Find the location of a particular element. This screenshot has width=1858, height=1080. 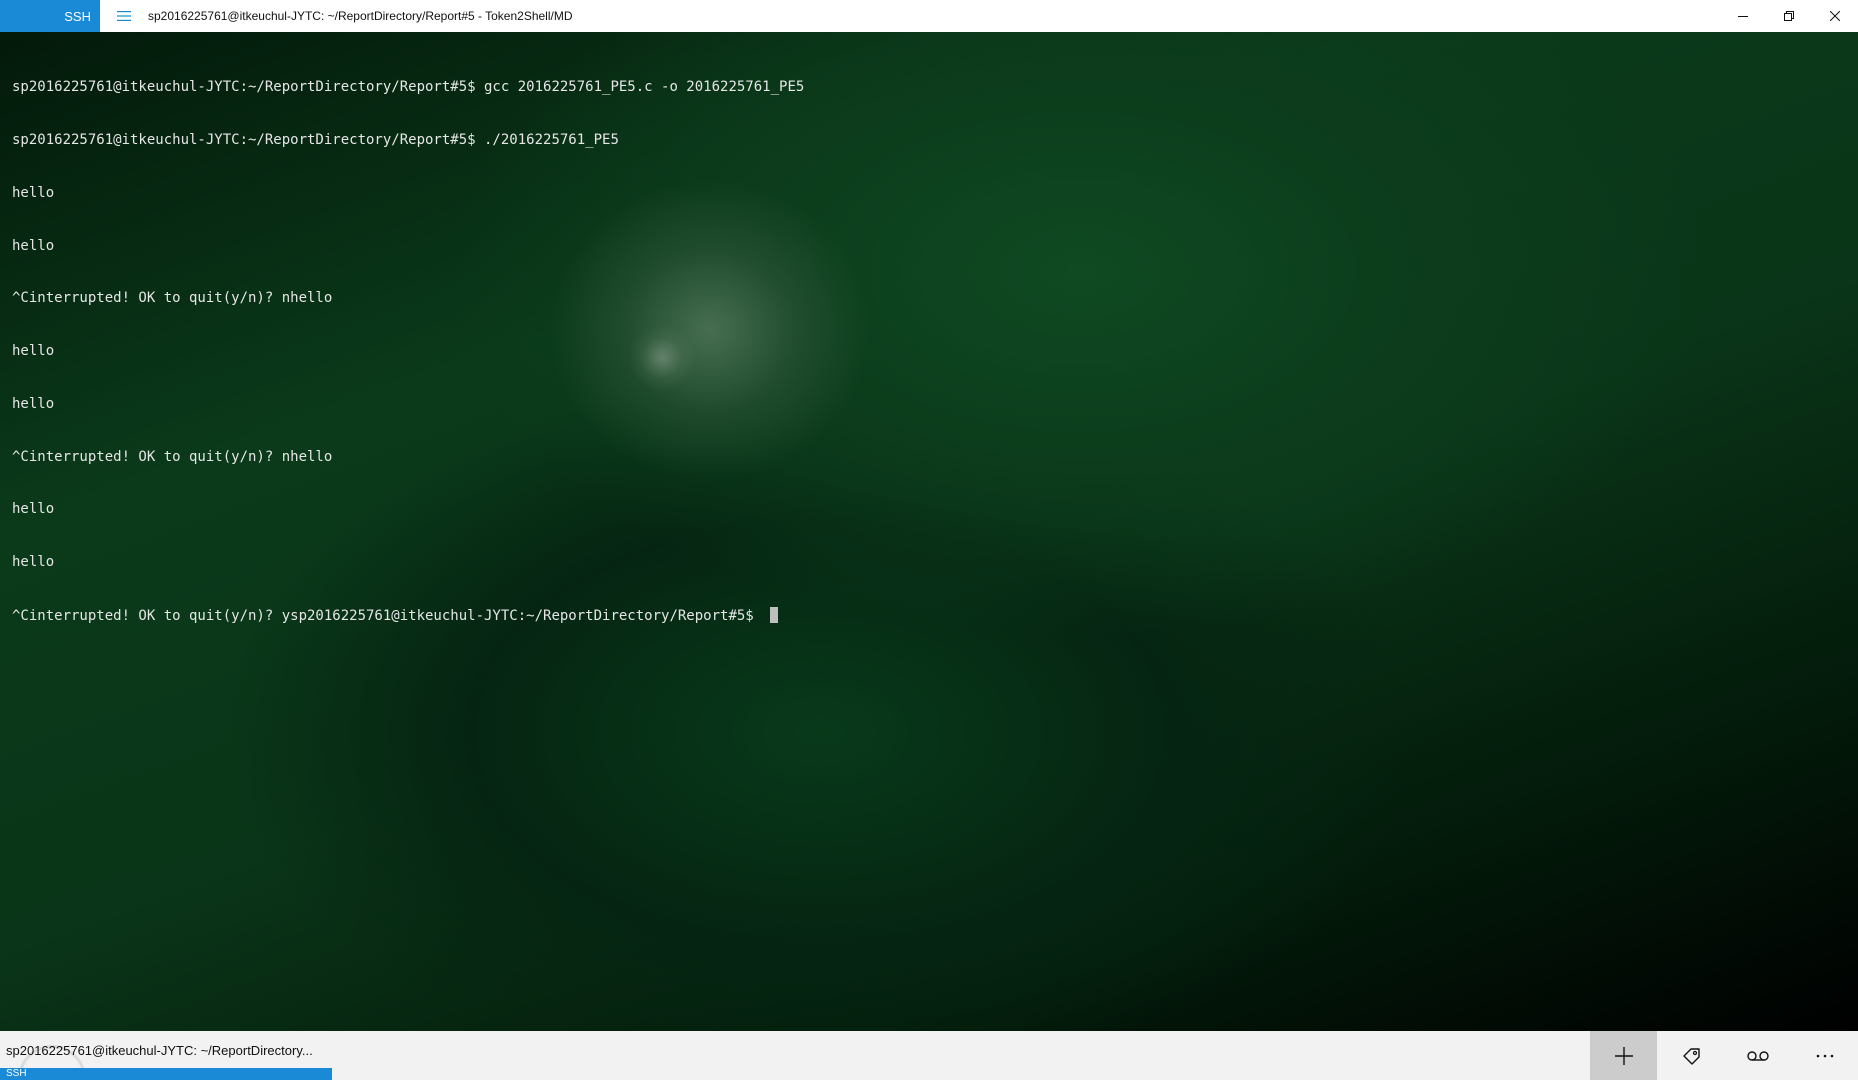

ssh-tab-label: SSH is located at coordinates (77, 16).